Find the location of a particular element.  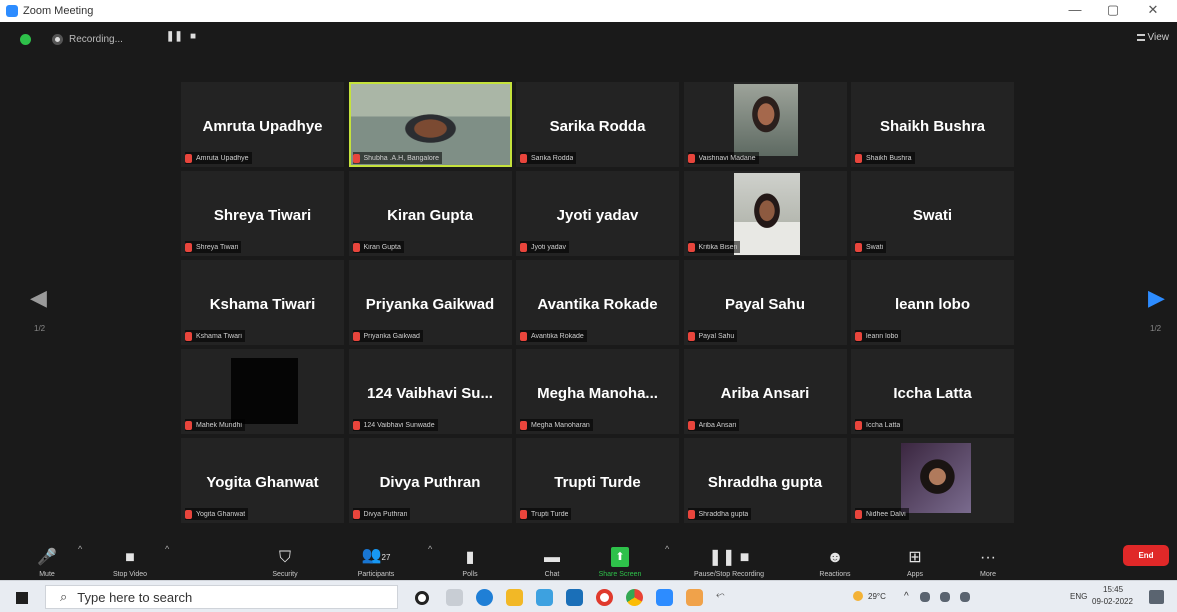

share-screen-button: ⬆ Share Screen is located at coordinates (620, 558).